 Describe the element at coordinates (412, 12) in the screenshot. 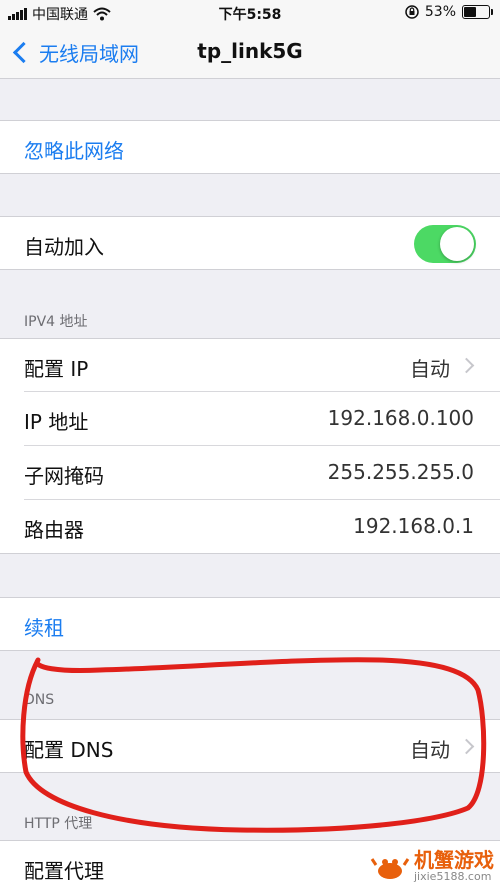

I see `lock-rotation-icon` at that location.